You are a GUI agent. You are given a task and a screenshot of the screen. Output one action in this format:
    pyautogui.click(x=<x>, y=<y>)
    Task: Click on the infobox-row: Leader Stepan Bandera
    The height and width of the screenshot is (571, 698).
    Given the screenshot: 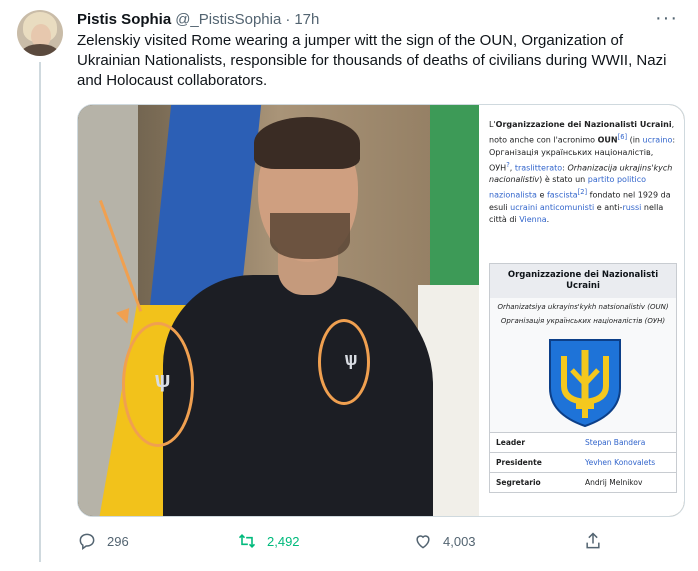 What is the action you would take?
    pyautogui.click(x=583, y=442)
    